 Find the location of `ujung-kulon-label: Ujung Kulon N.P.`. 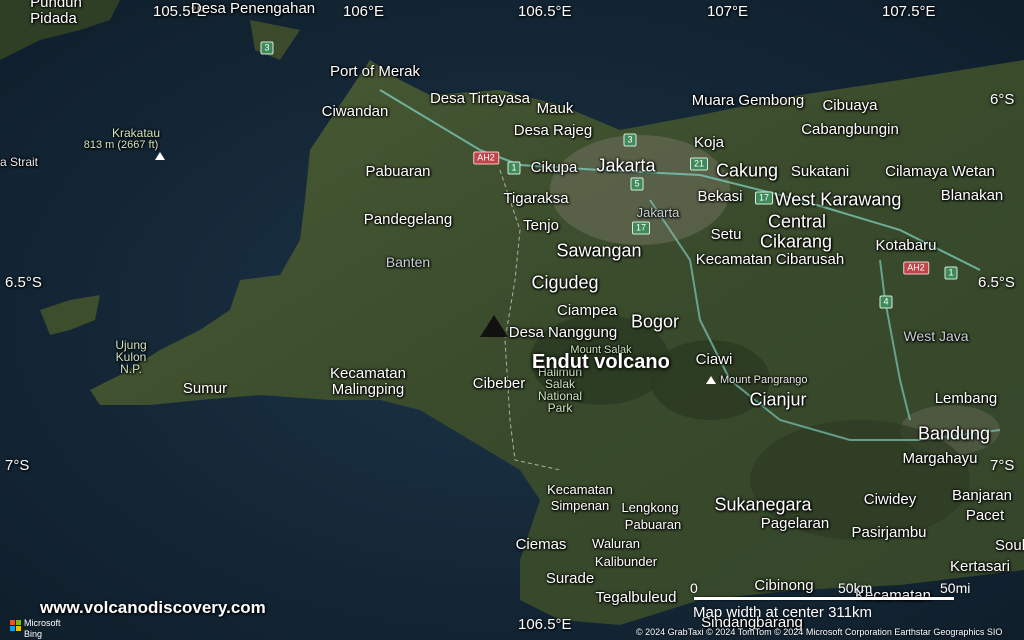

ujung-kulon-label: Ujung Kulon N.P. is located at coordinates (131, 357).